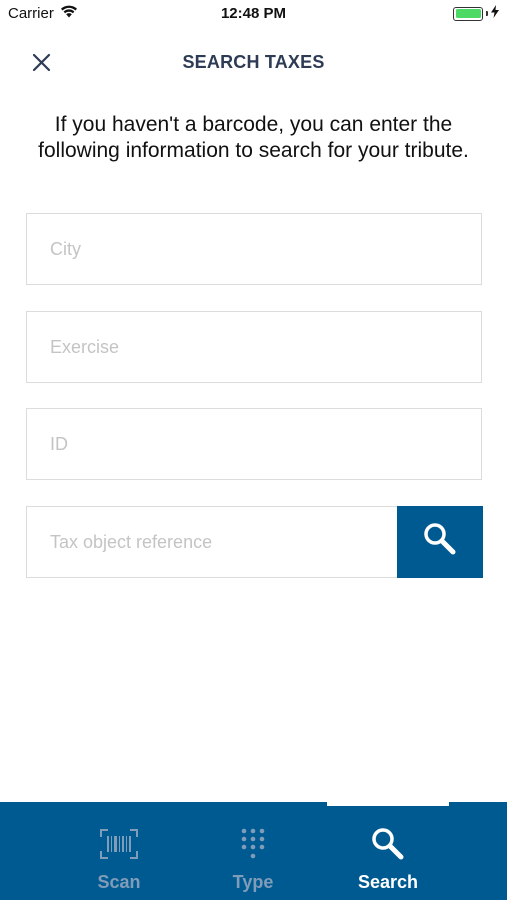 This screenshot has width=507, height=900. Describe the element at coordinates (212, 542) in the screenshot. I see `tax-object-reference-input` at that location.